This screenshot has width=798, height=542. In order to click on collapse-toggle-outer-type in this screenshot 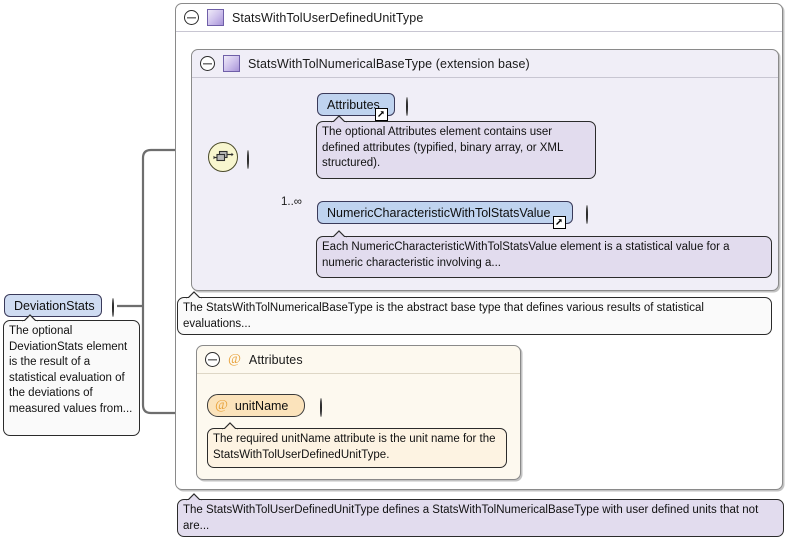, I will do `click(191, 17)`.